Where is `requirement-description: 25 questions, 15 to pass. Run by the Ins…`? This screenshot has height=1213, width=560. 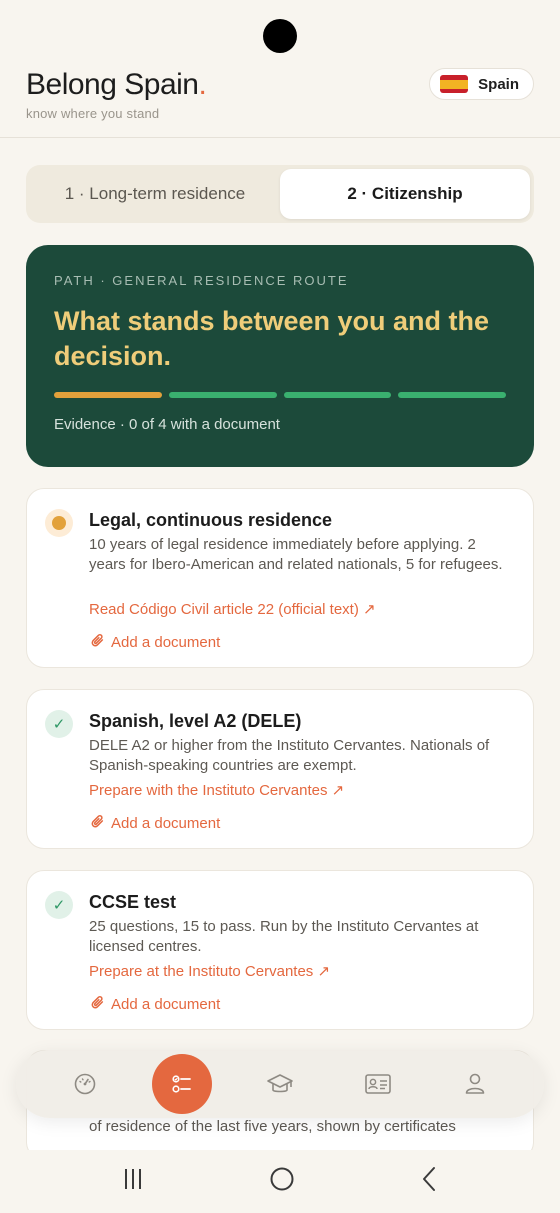
requirement-description: 25 questions, 15 to pass. Run by the Ins… is located at coordinates (284, 936).